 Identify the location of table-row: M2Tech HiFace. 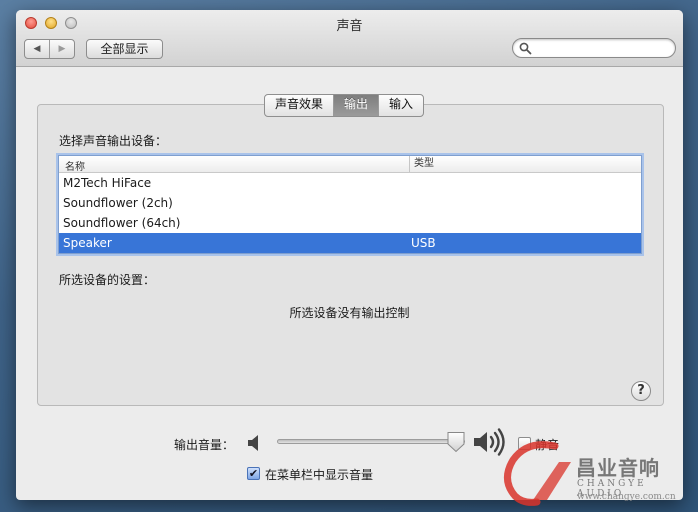
(350, 183).